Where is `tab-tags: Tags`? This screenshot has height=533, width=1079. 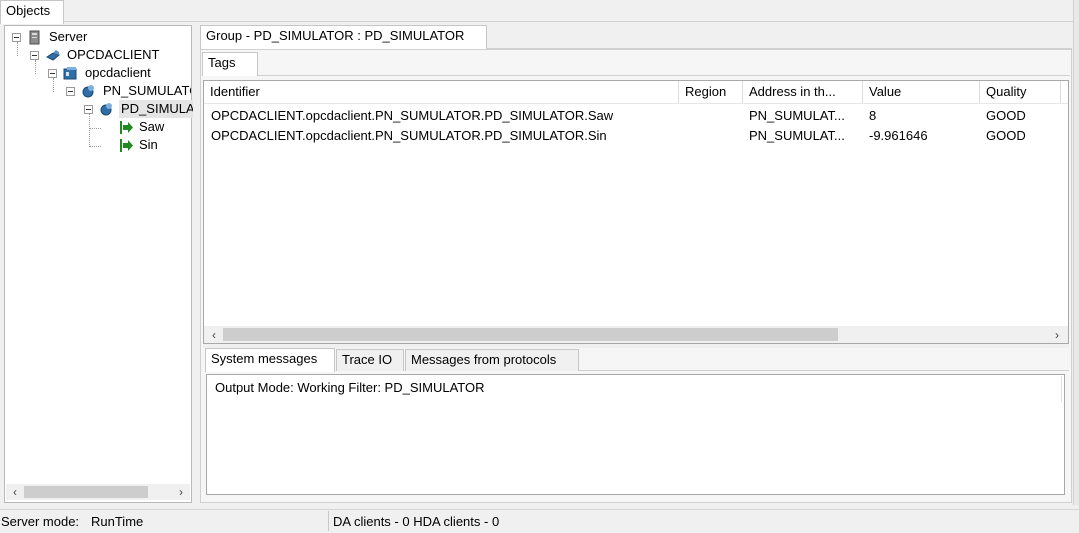
tab-tags: Tags is located at coordinates (230, 64).